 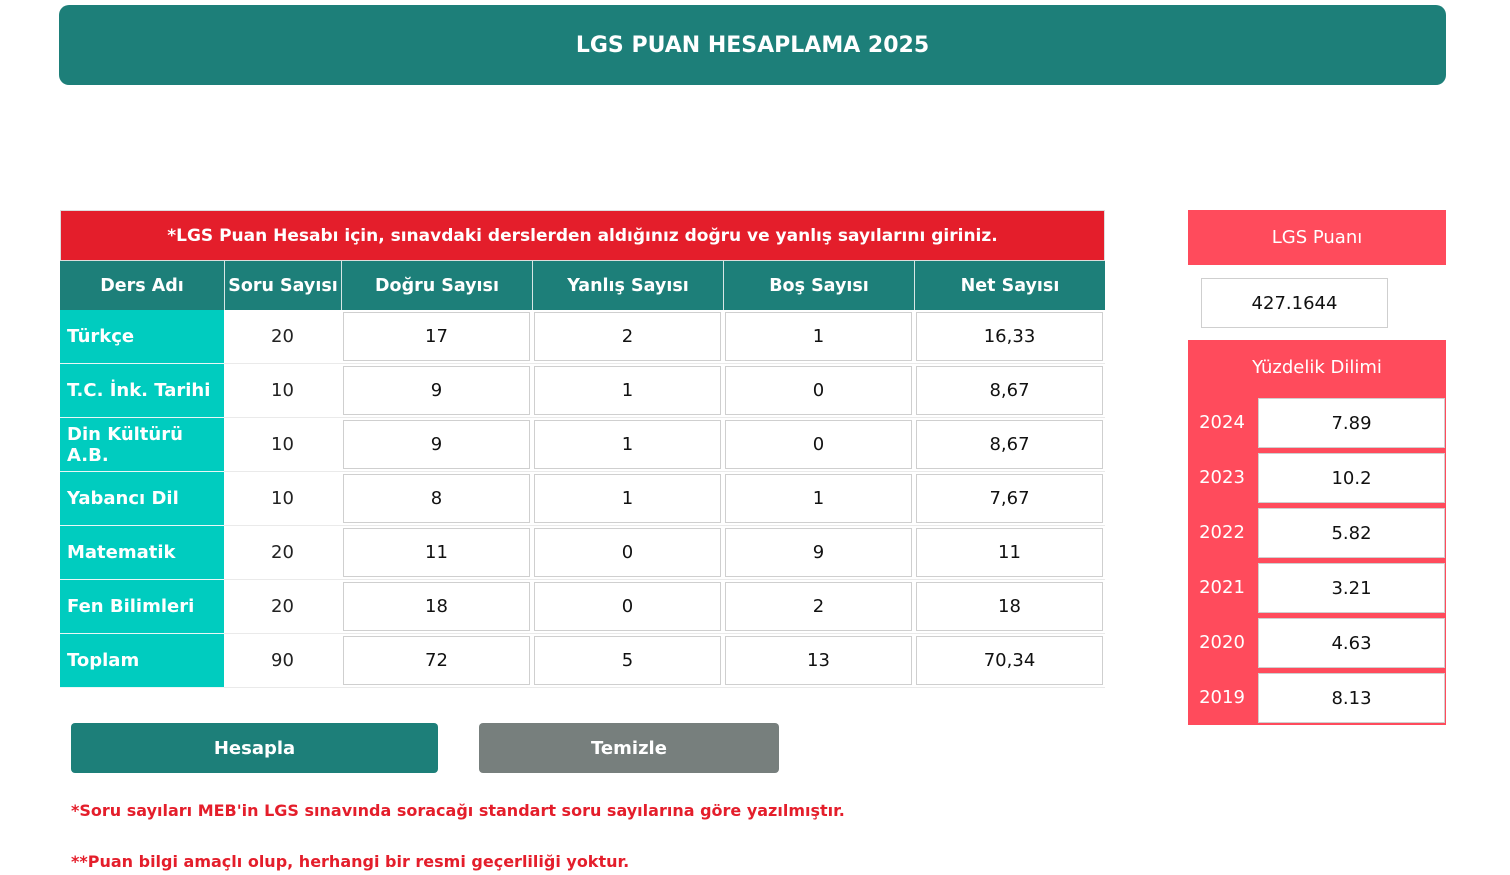 I want to click on subject-name: Matematik, so click(x=142, y=553).